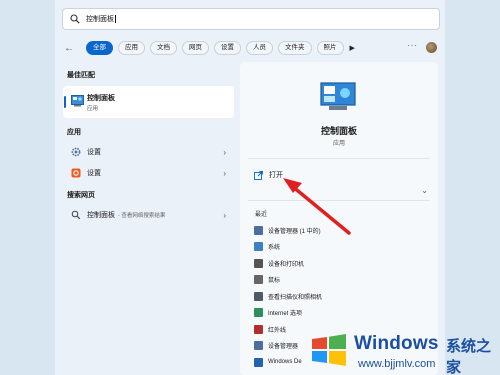  What do you see at coordinates (115, 19) in the screenshot?
I see `text-caret` at bounding box center [115, 19].